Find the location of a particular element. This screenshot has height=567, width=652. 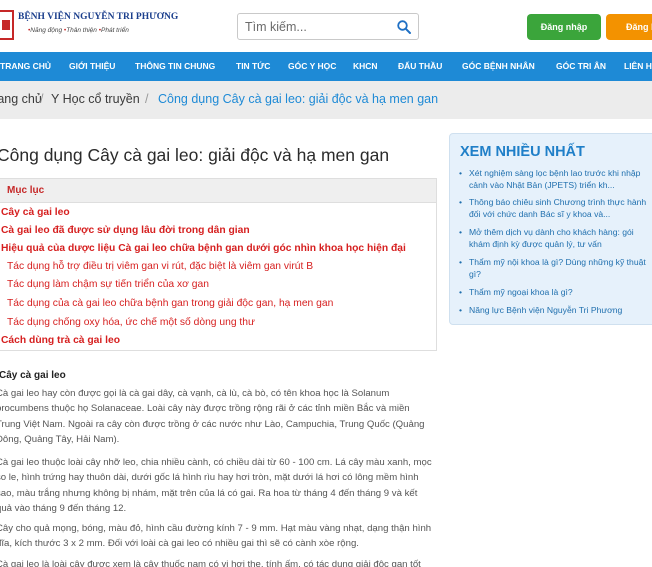

logo-cross-icon is located at coordinates (6, 25).